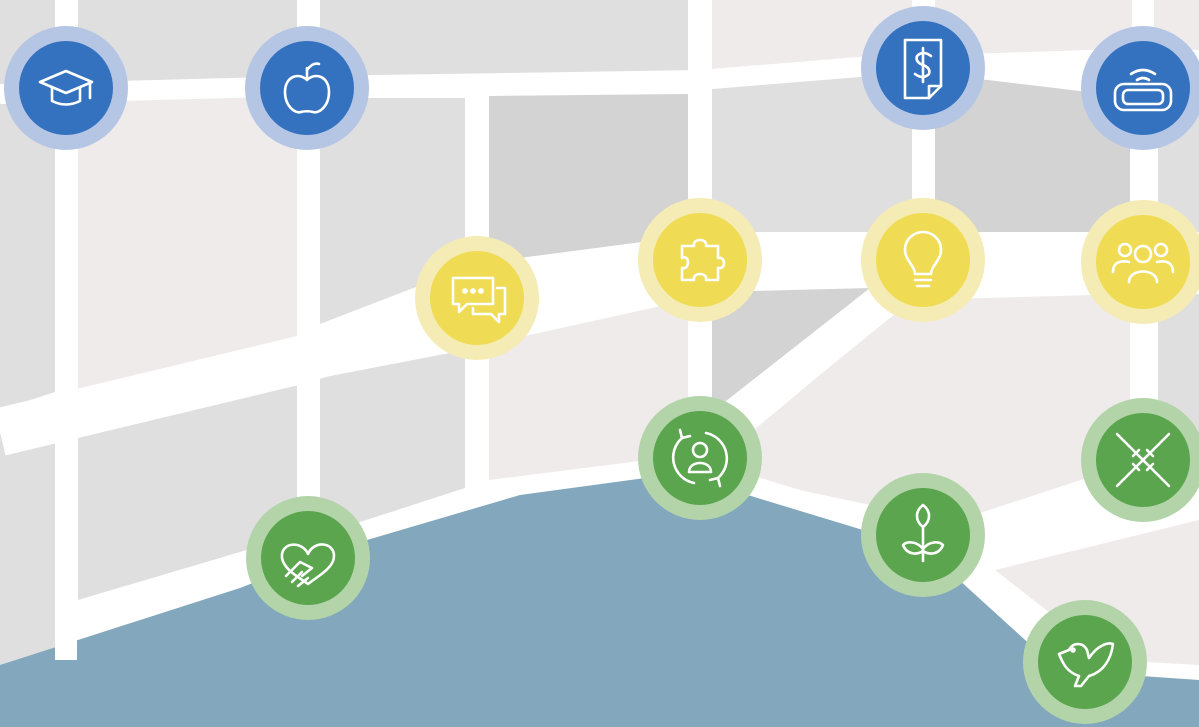  I want to click on marker-sprout, so click(923, 535).